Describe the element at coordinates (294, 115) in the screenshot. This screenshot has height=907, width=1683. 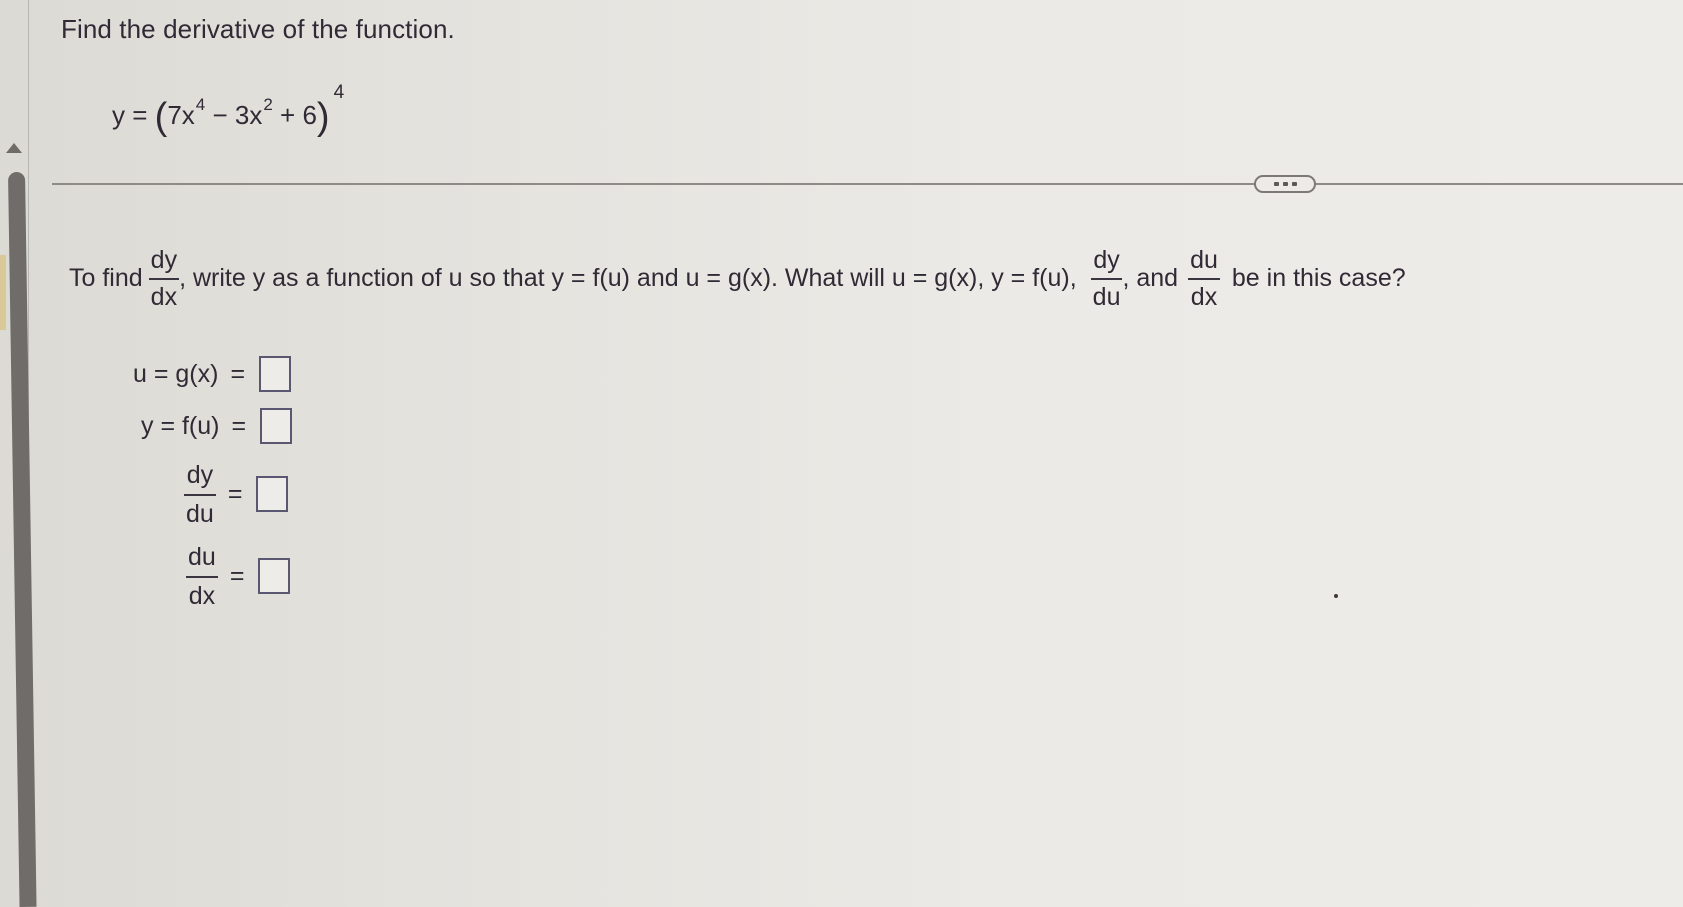
I see `equation-constant: + 6` at that location.